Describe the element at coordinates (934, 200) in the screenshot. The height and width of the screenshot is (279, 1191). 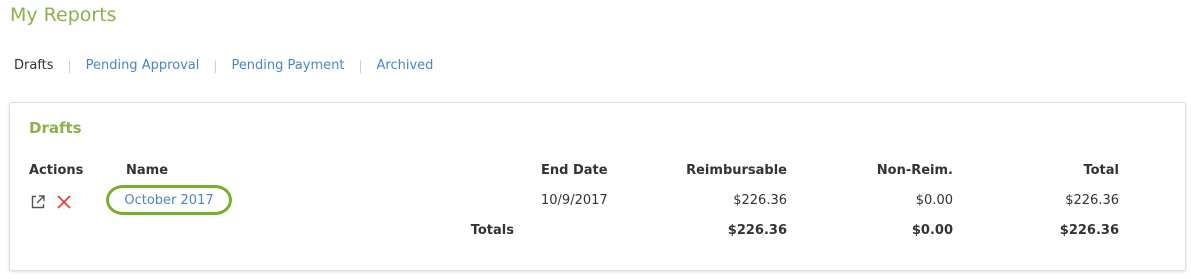
I see `row-non-reim: $0.00` at that location.